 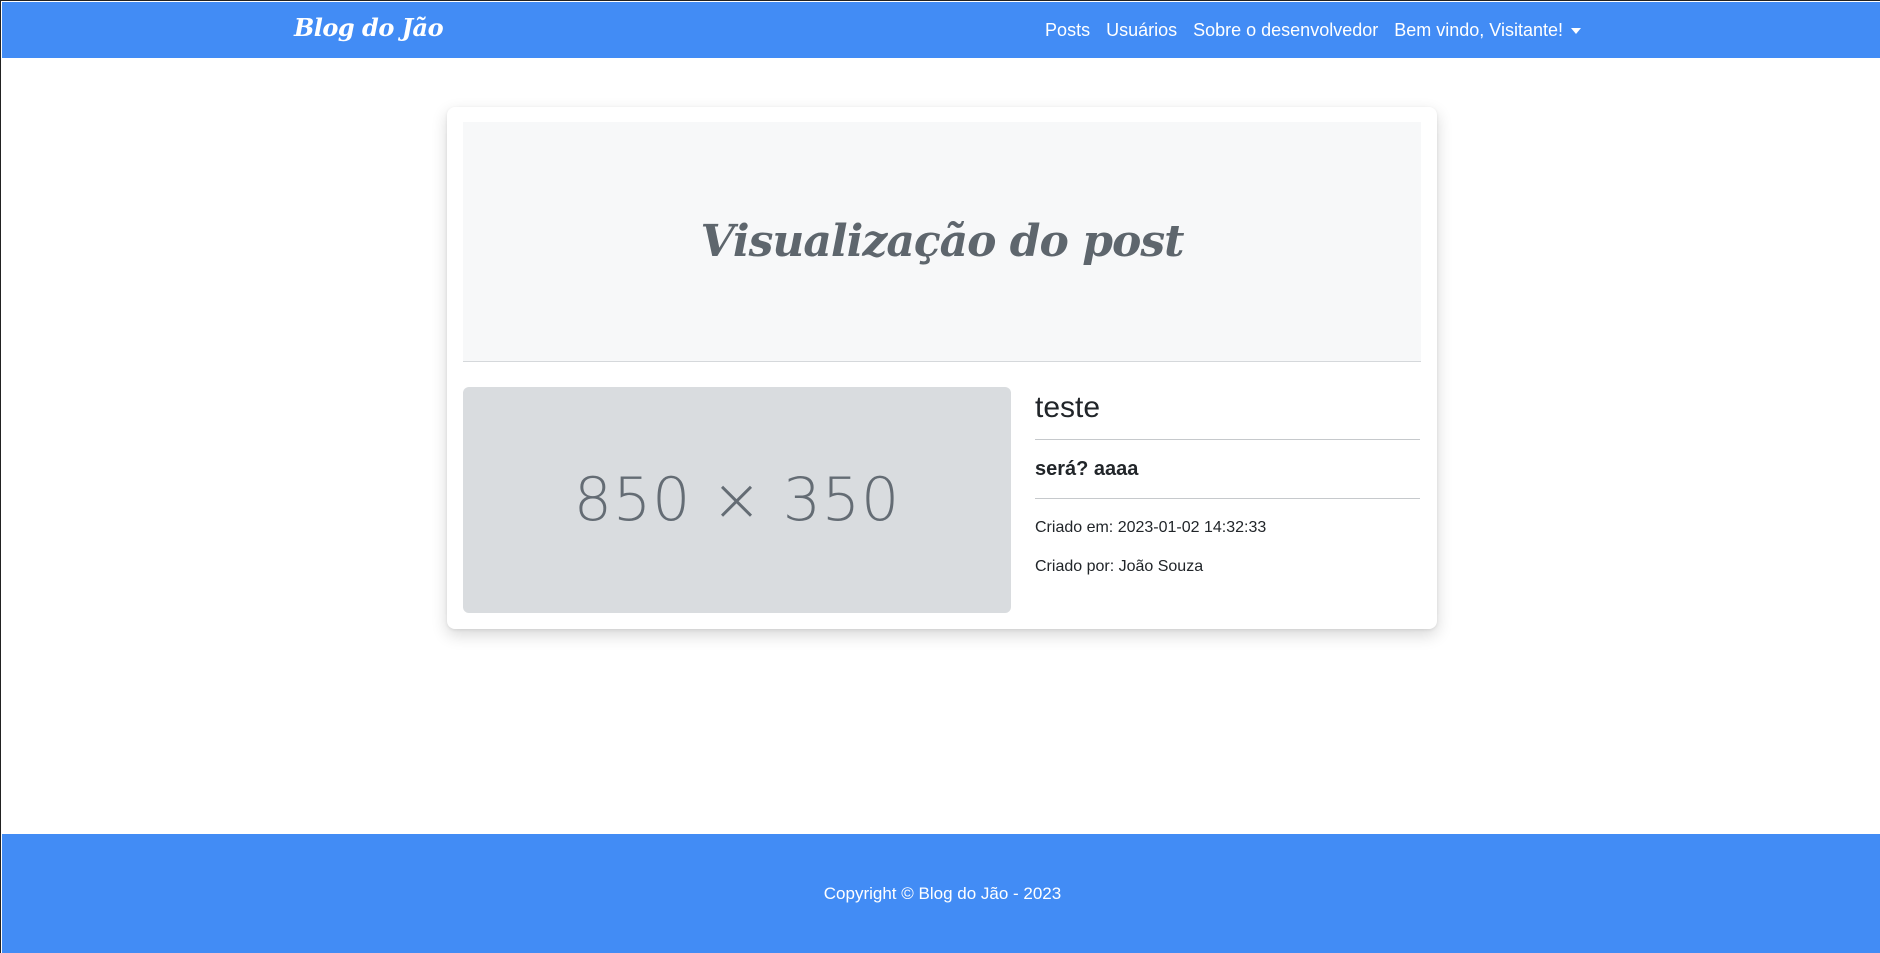 What do you see at coordinates (1478, 30) in the screenshot?
I see `user-menu-label: Bem vindo, Visitante!` at bounding box center [1478, 30].